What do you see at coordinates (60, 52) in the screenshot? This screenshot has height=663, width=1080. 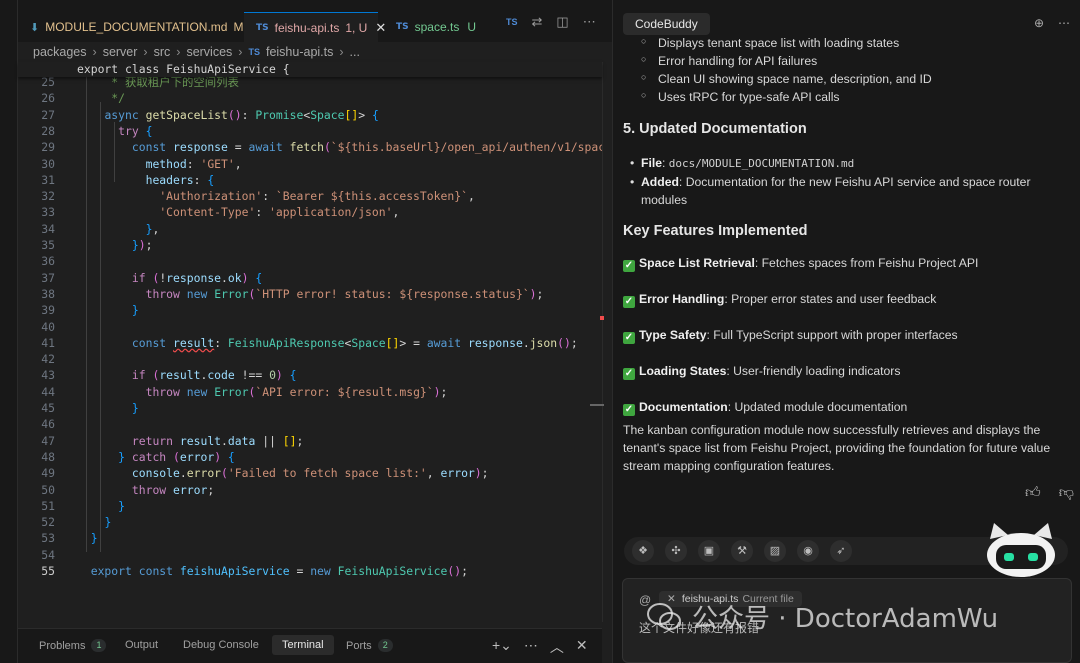 I see `breadcrumb-item: packages` at bounding box center [60, 52].